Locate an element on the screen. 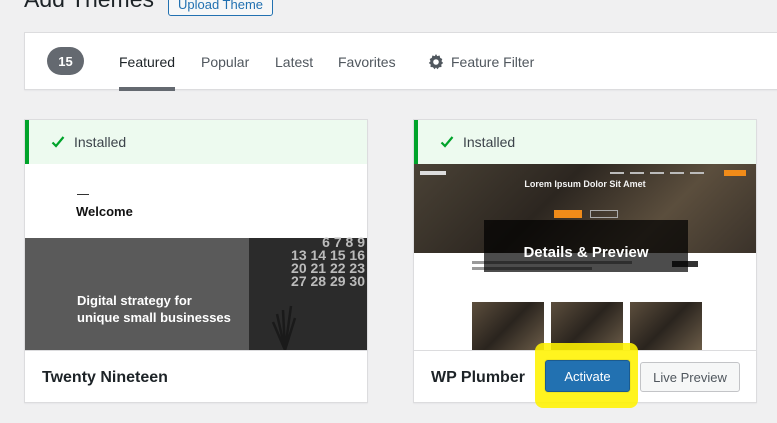 The image size is (777, 423). activate-button: Activate is located at coordinates (587, 376).